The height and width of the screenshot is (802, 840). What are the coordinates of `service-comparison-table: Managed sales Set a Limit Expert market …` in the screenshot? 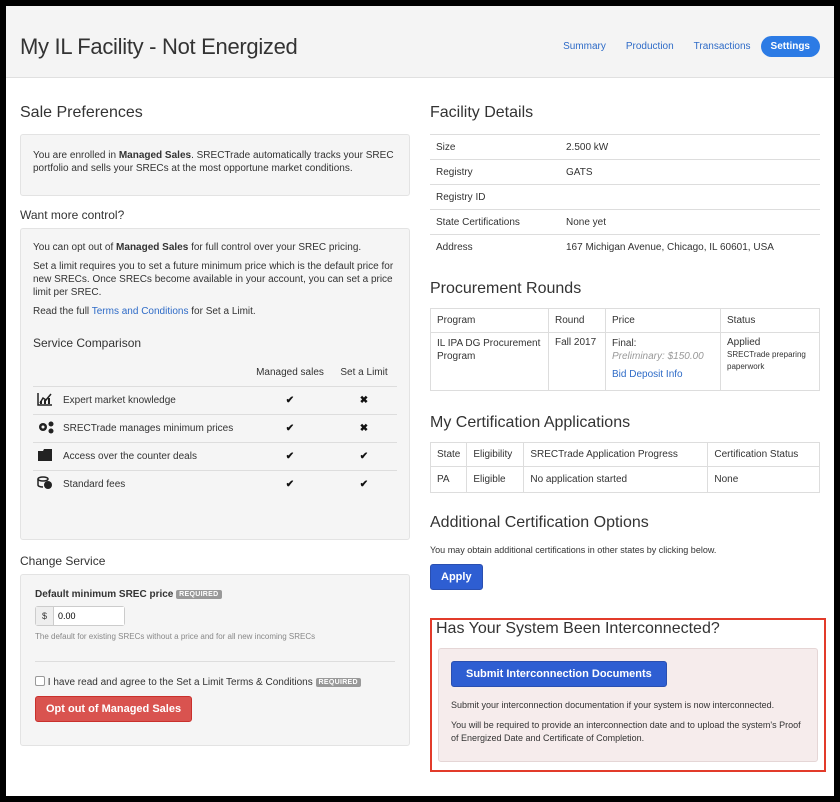 It's located at (215, 429).